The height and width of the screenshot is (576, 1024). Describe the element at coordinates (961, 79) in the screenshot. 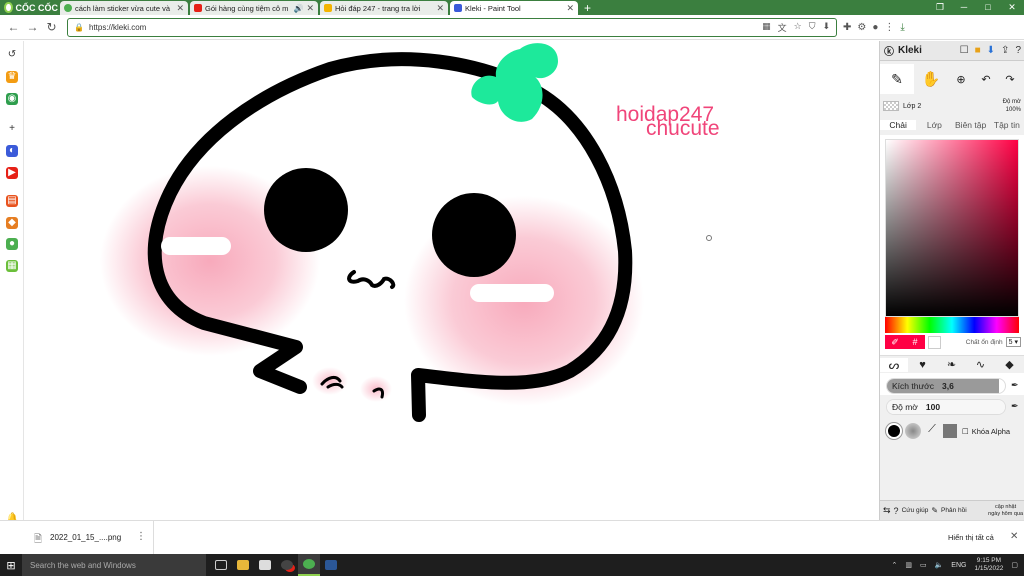

I see `zoom-icon: ⊕` at that location.